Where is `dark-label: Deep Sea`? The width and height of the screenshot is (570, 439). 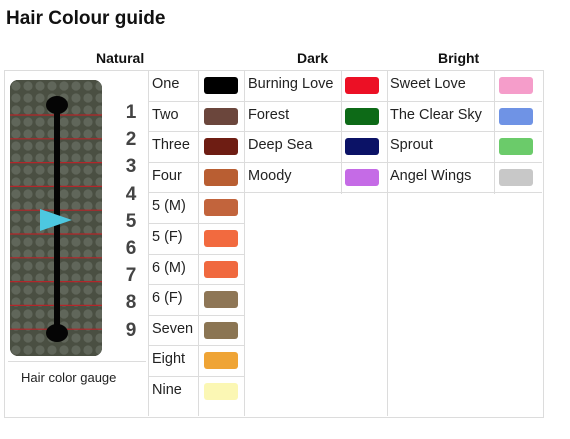
dark-label: Deep Sea is located at coordinates (280, 145).